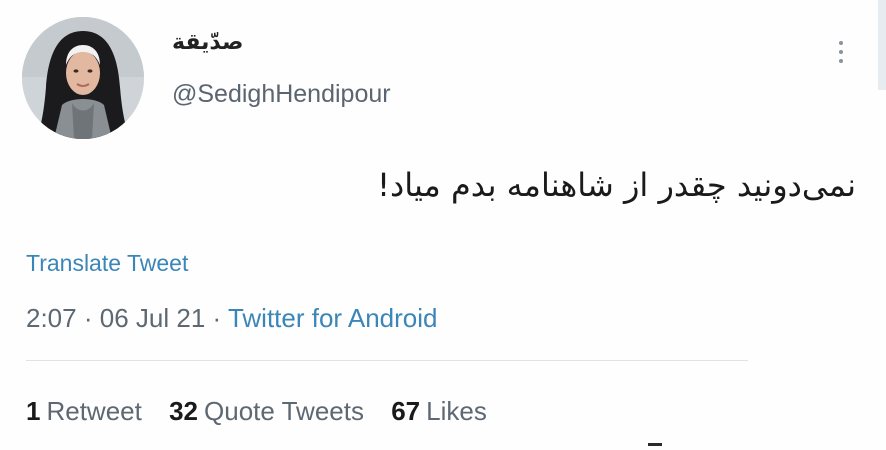  I want to click on retweets-count: 1, so click(33, 411).